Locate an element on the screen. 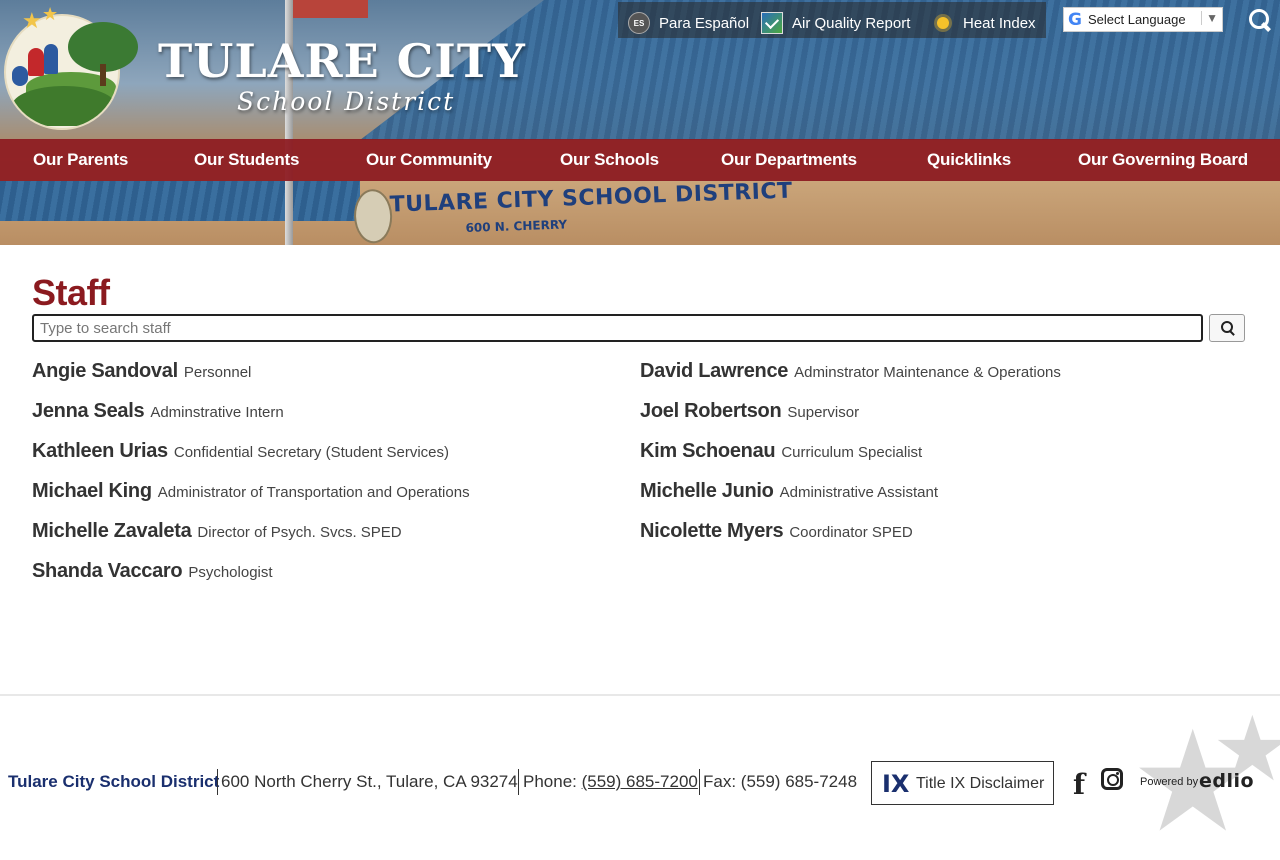 This screenshot has height=860, width=1280. staff-entry: Kim Schoenau Curriculum Specialist is located at coordinates (781, 451).